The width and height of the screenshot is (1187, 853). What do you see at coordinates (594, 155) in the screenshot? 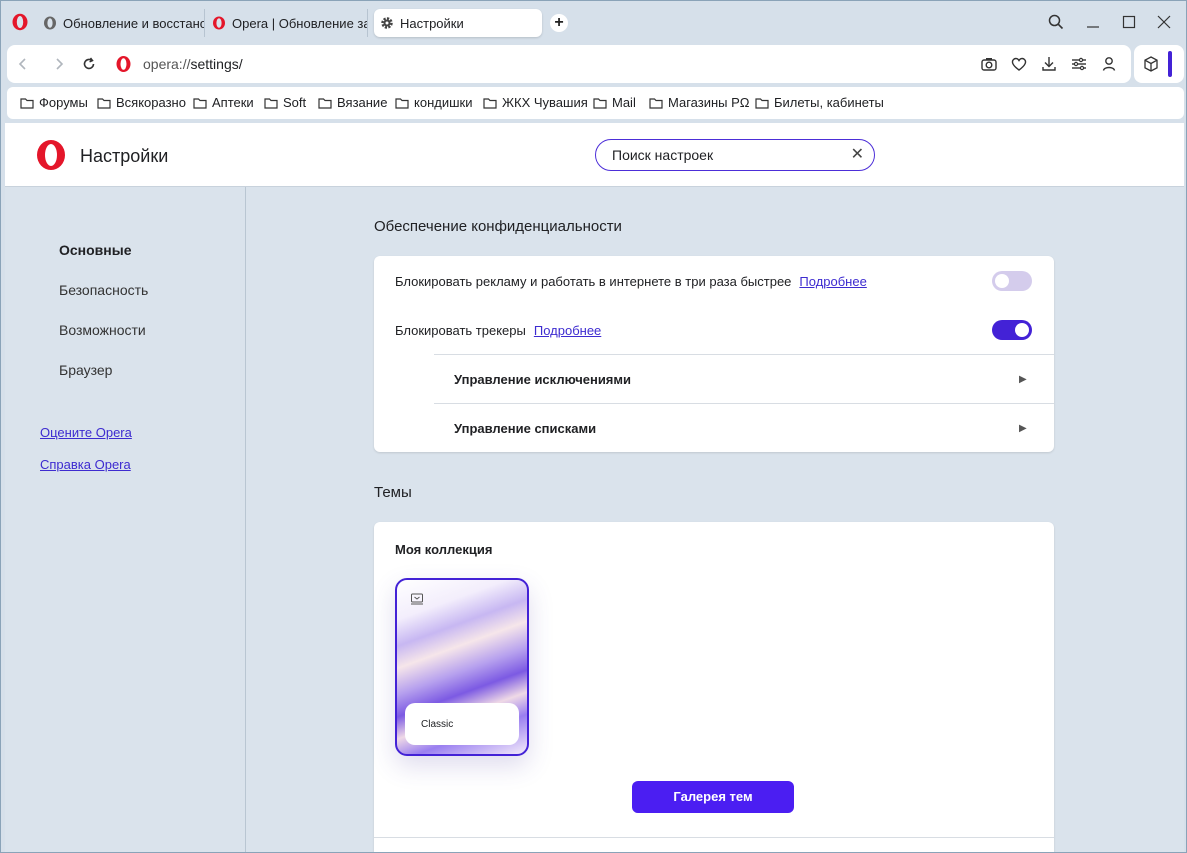
I see `settings-header: Настройки ✕` at bounding box center [594, 155].